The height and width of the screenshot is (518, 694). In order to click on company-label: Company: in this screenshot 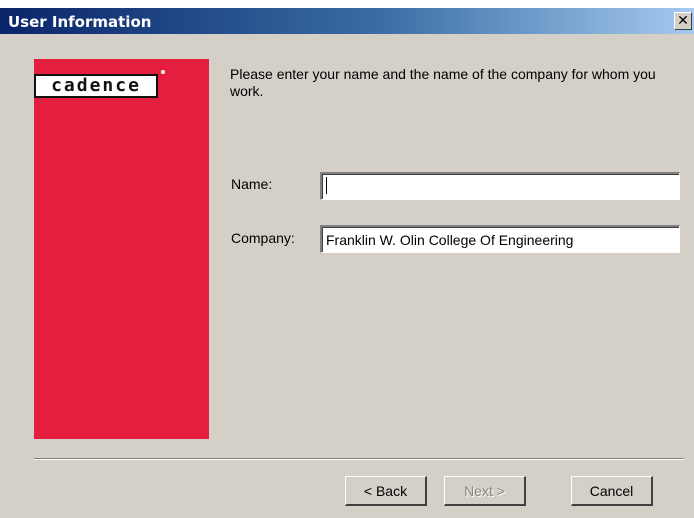, I will do `click(263, 238)`.